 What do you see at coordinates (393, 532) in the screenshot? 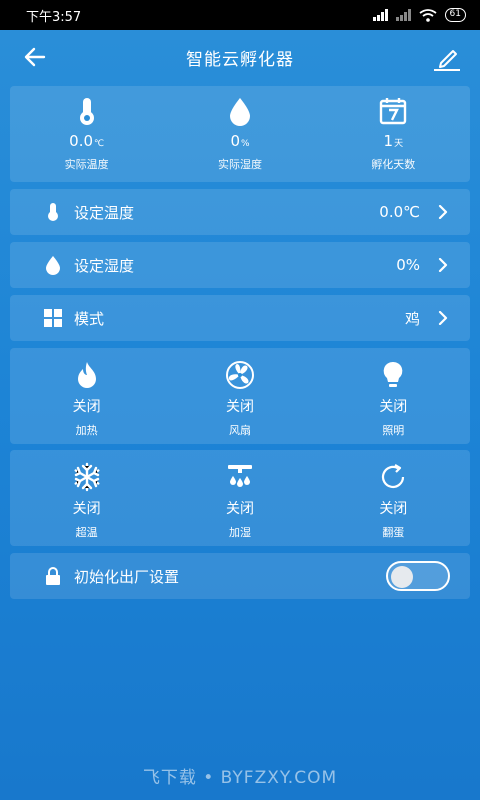
I see `control-name: 翻蛋` at bounding box center [393, 532].